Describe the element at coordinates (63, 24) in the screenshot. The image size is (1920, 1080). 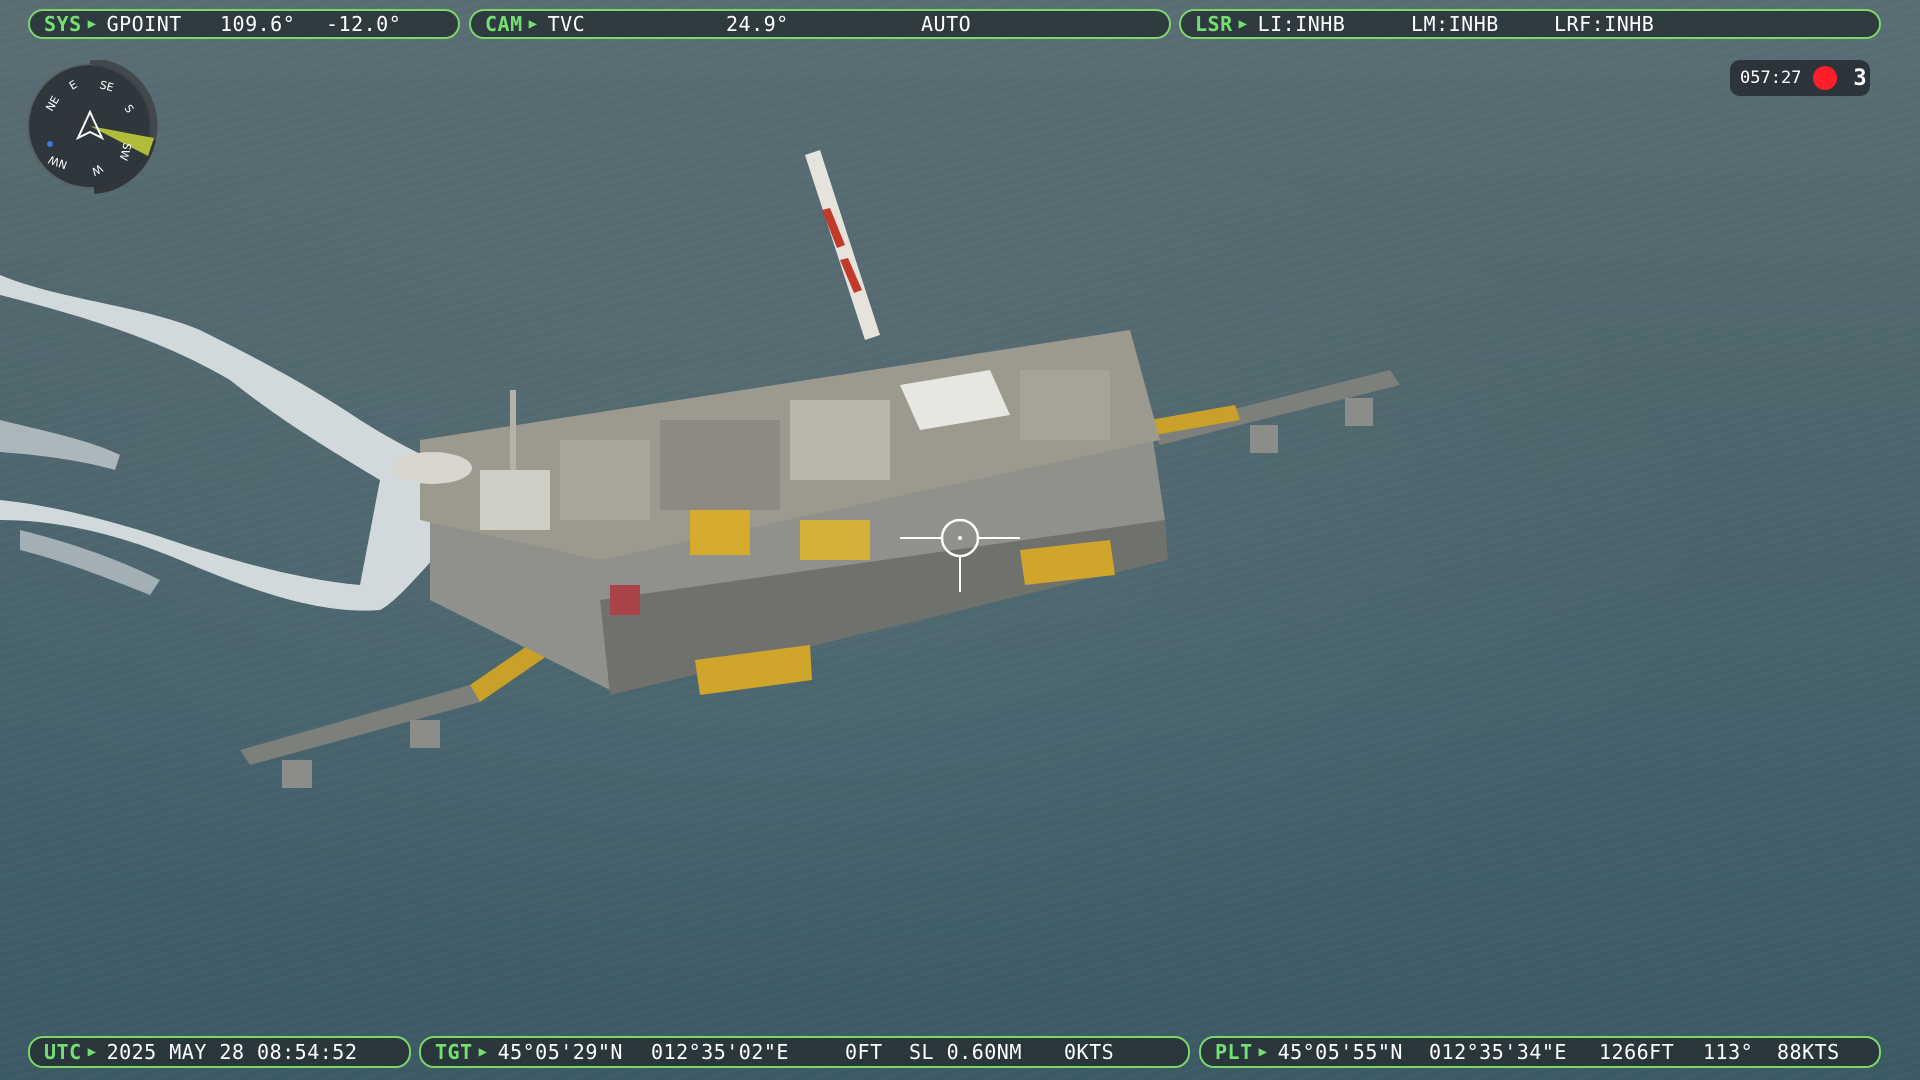
I see `sys-tag: SYS` at that location.